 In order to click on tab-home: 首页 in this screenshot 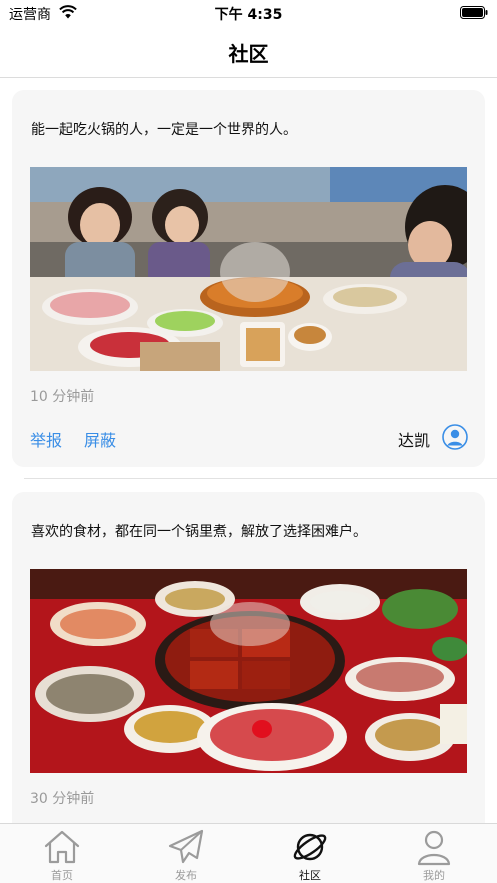, I will do `click(62, 853)`.